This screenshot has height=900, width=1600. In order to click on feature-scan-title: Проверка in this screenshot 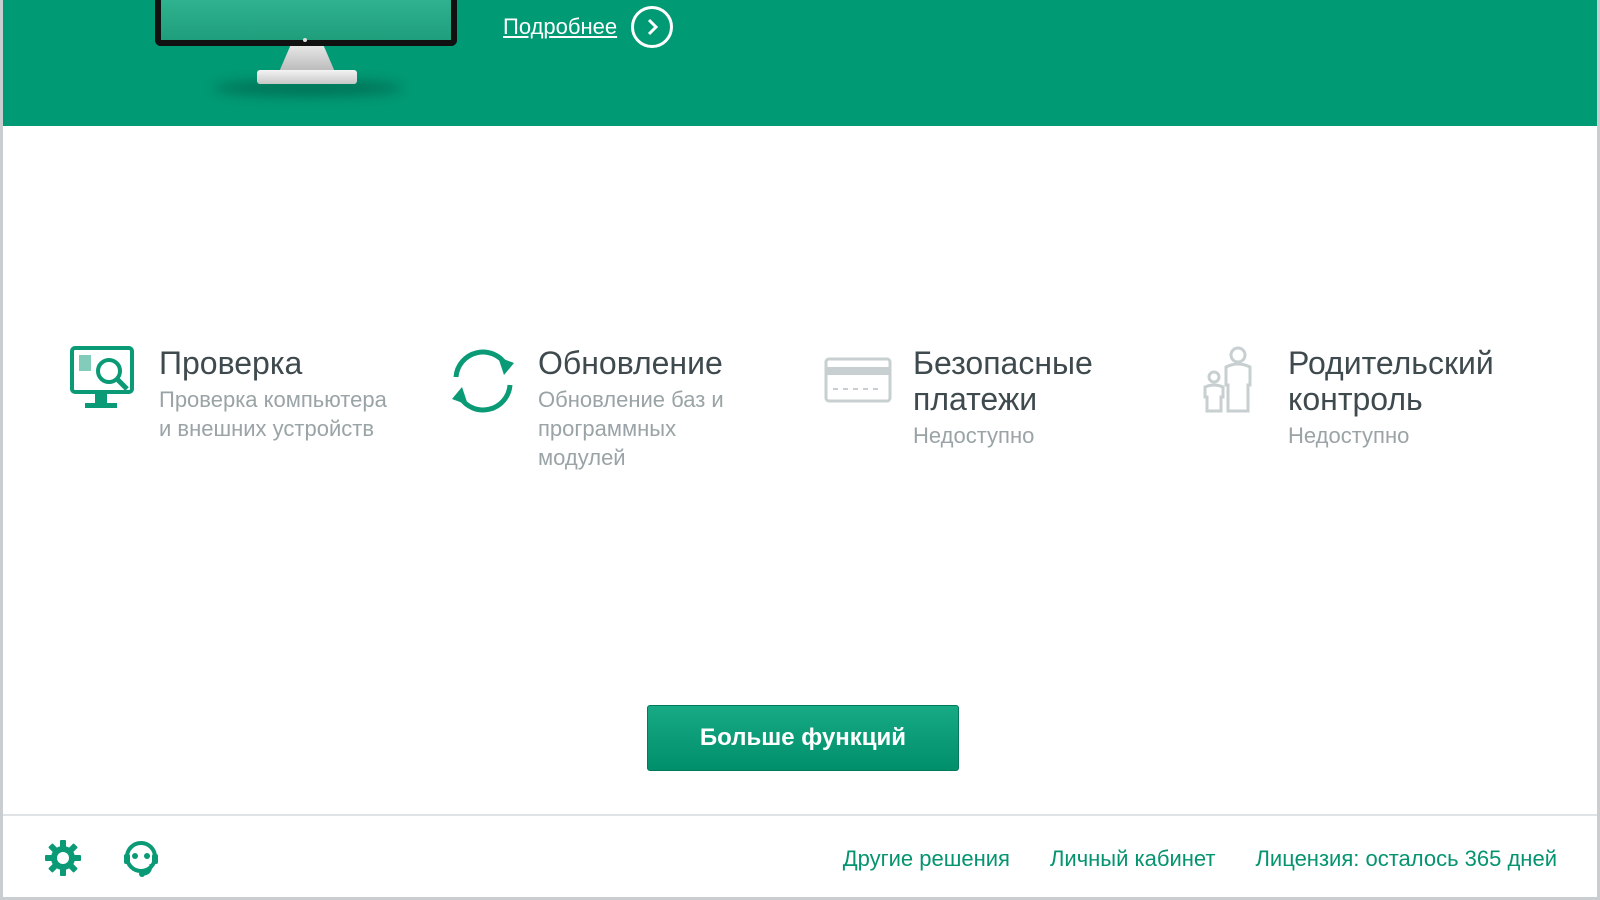, I will do `click(231, 363)`.